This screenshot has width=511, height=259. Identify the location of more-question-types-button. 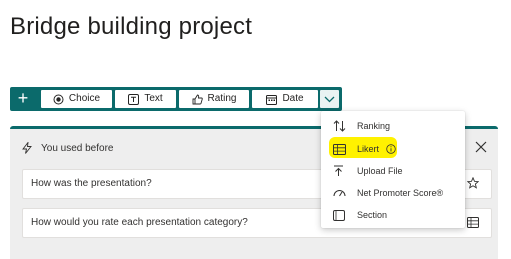
(329, 99).